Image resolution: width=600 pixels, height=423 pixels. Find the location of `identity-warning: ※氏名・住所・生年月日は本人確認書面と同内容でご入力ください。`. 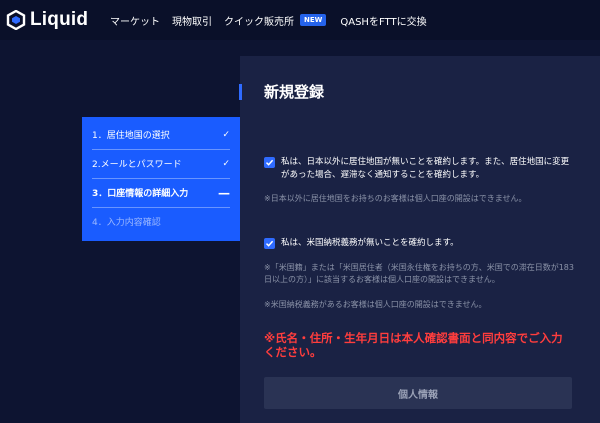

identity-warning: ※氏名・住所・生年月日は本人確認書面と同内容でご入力ください。 is located at coordinates (413, 345).